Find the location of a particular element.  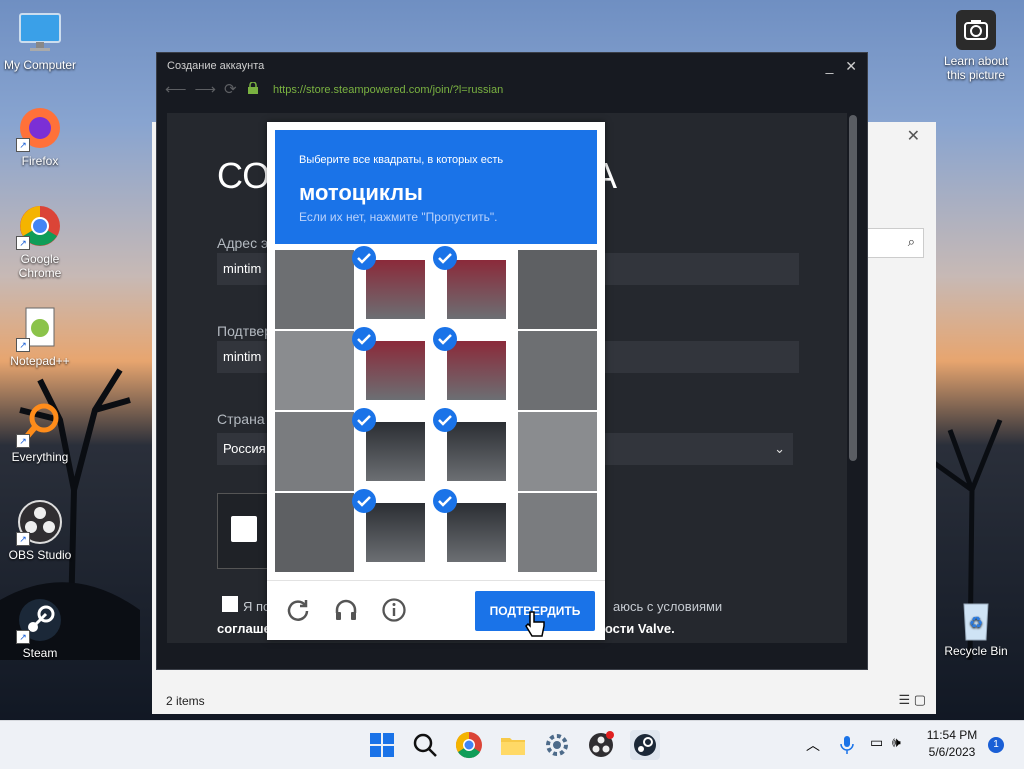

info-icon is located at coordinates (394, 610).